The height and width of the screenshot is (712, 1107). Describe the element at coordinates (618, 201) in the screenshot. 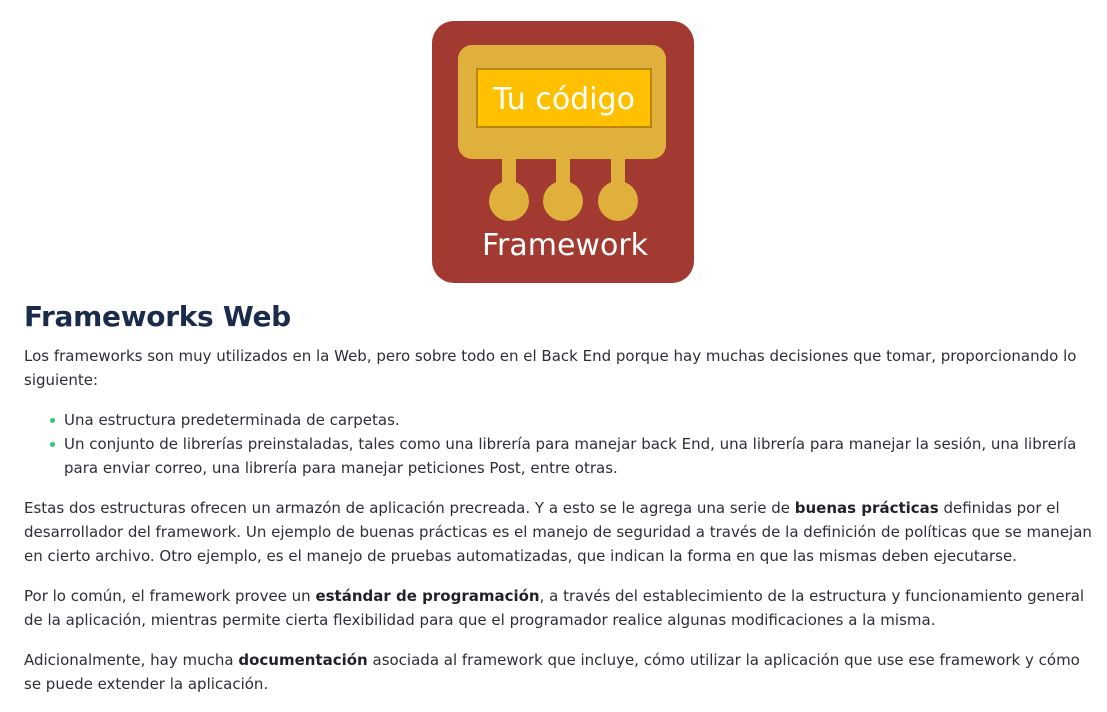

I see `connector-3-node` at that location.